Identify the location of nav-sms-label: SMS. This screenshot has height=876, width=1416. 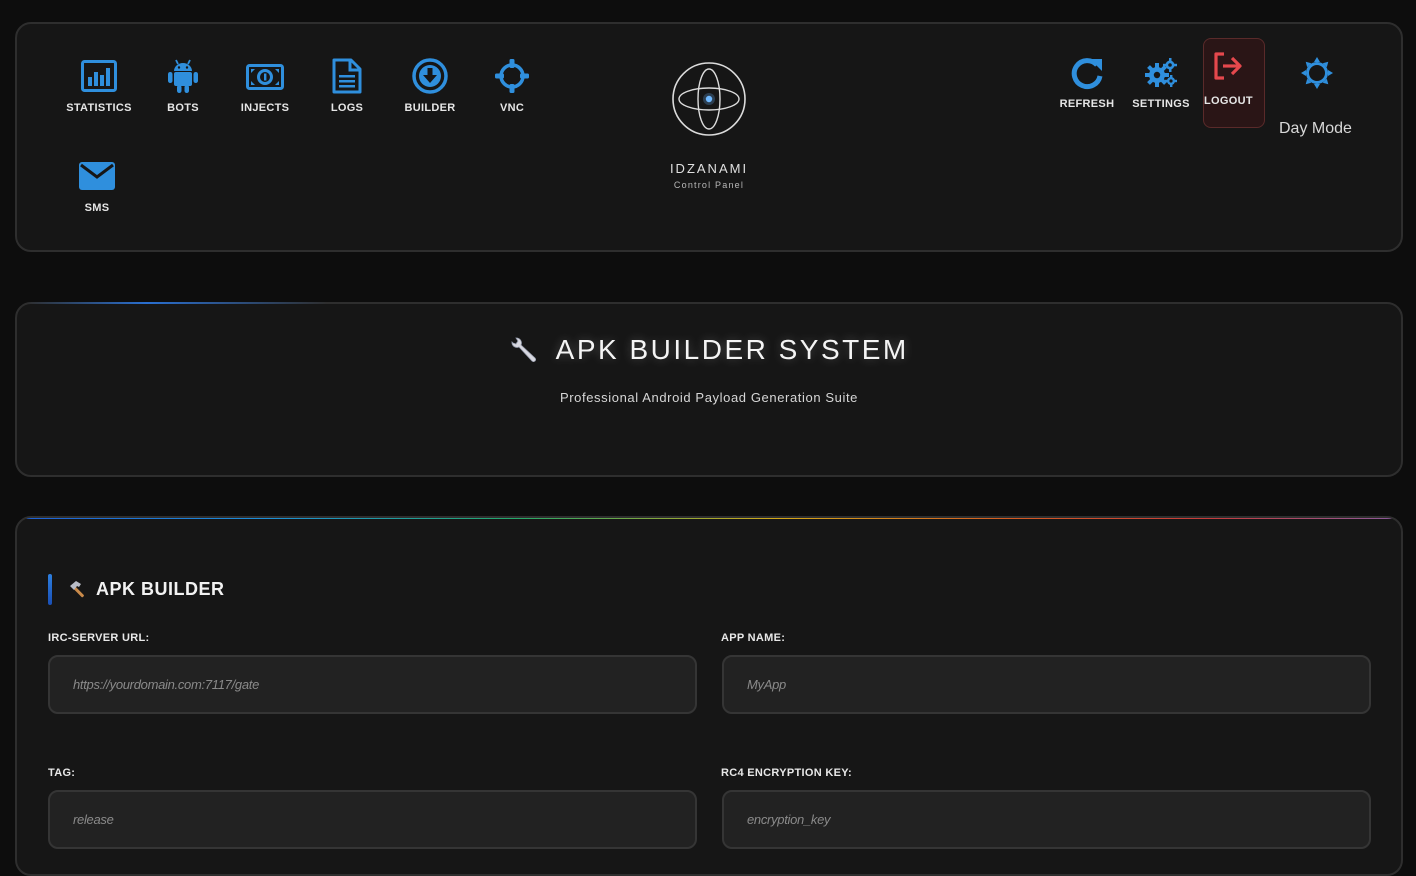
(97, 208).